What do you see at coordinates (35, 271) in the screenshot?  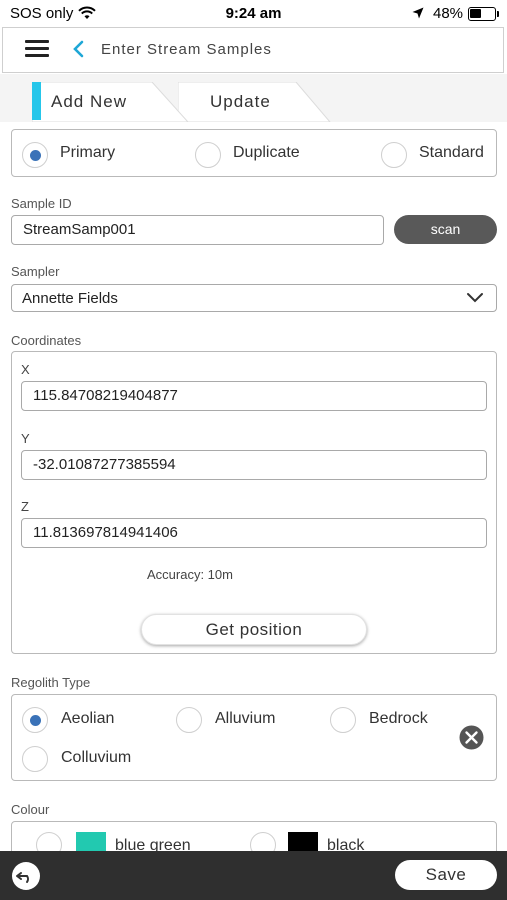 I see `sampler-label: Sampler` at bounding box center [35, 271].